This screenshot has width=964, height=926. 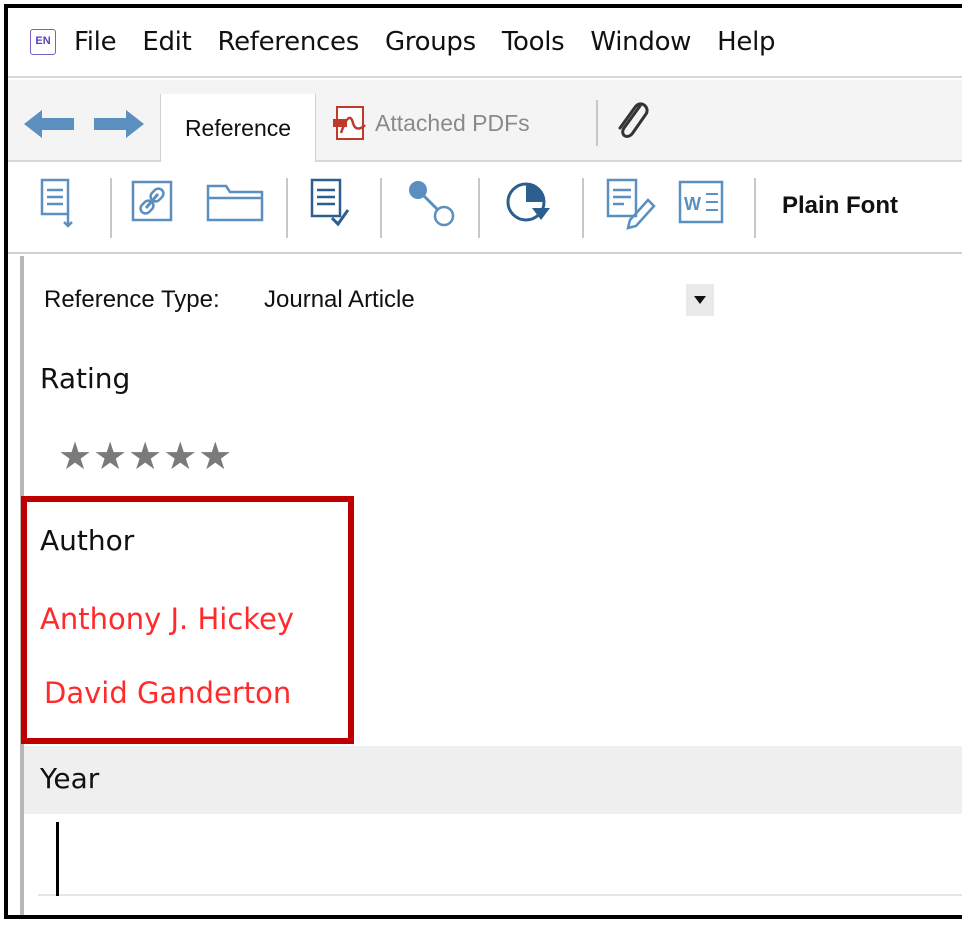 What do you see at coordinates (485, 208) in the screenshot?
I see `toolbar: W Plain Font` at bounding box center [485, 208].